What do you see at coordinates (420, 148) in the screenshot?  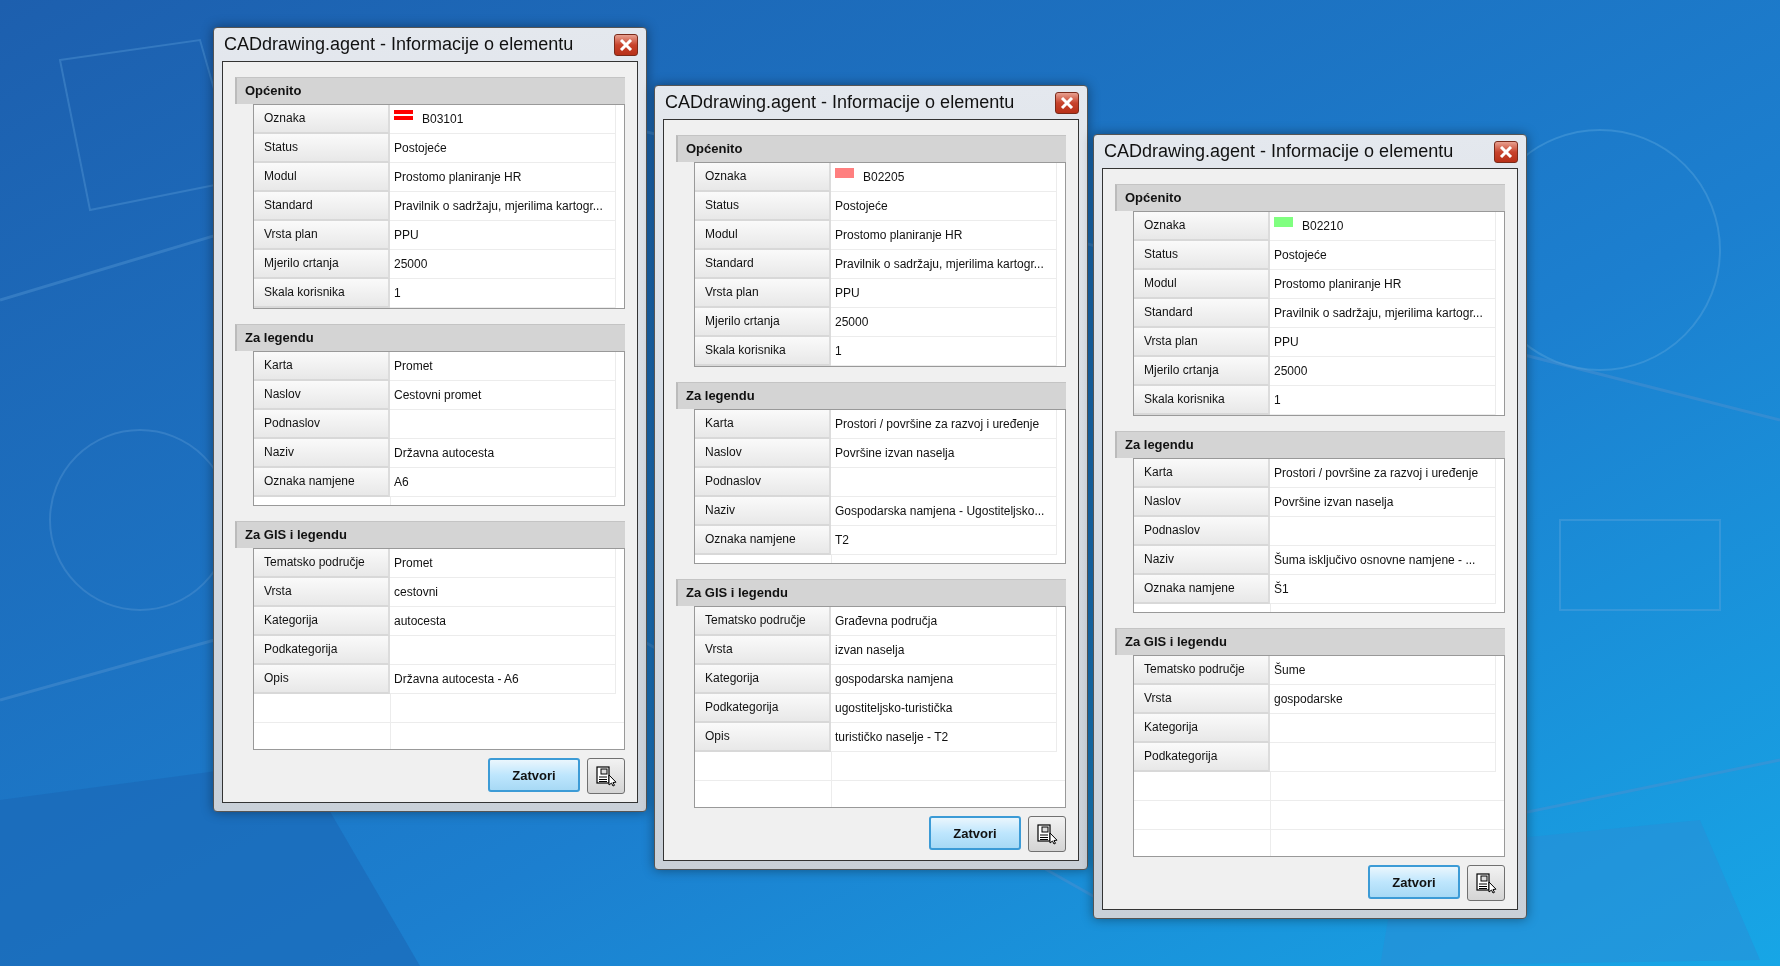 I see `property-value: Postojeće` at bounding box center [420, 148].